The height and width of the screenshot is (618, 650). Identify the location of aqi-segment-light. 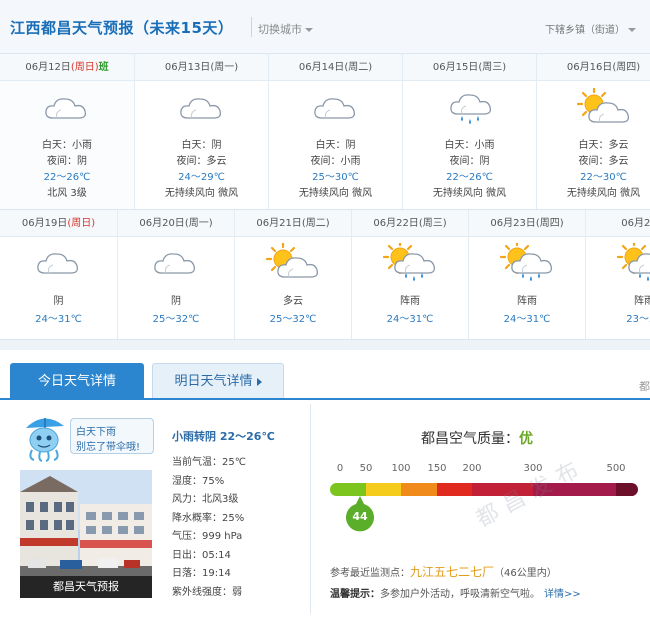
(419, 489).